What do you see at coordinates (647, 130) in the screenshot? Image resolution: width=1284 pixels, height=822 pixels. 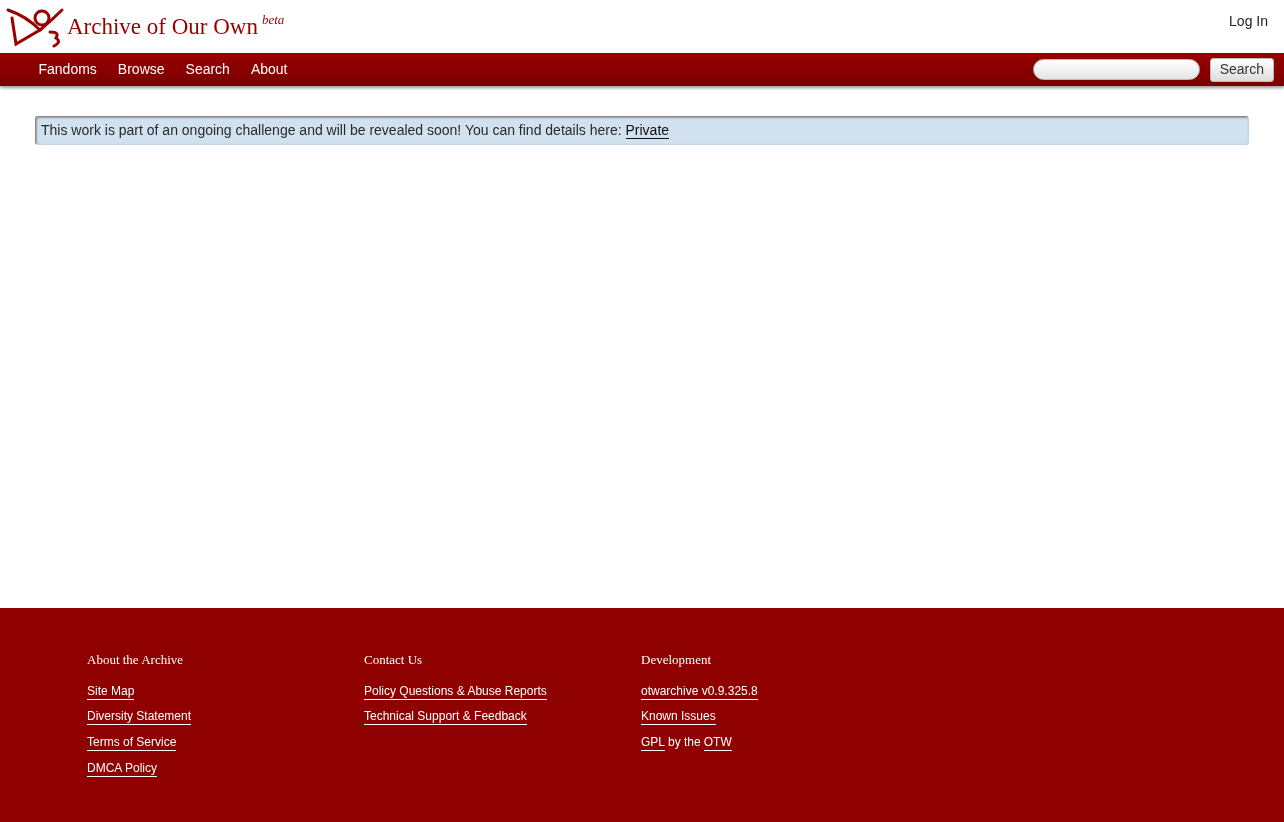 I see `private-link: Private` at bounding box center [647, 130].